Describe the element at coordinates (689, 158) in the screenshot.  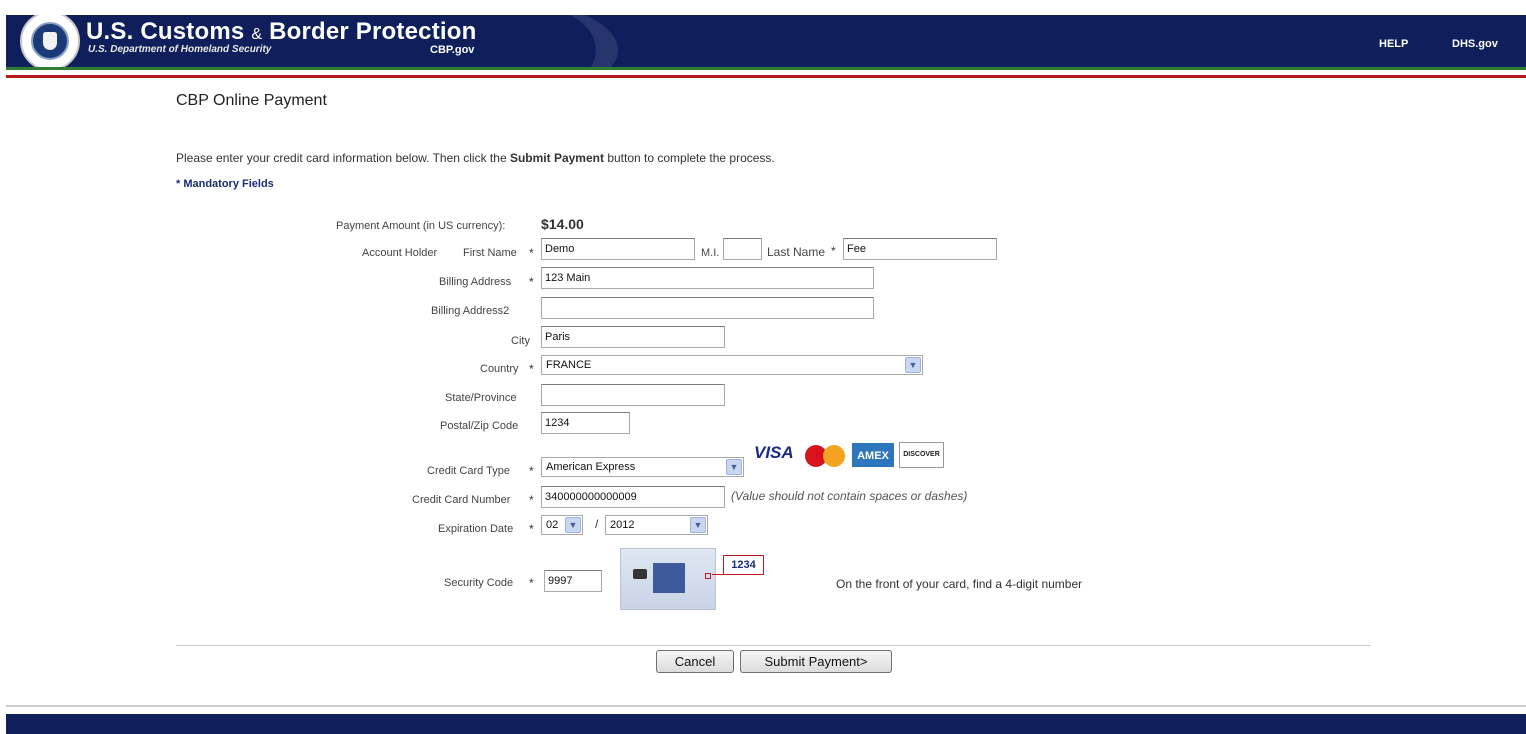
I see `instructions-after: button to complete the process.` at that location.